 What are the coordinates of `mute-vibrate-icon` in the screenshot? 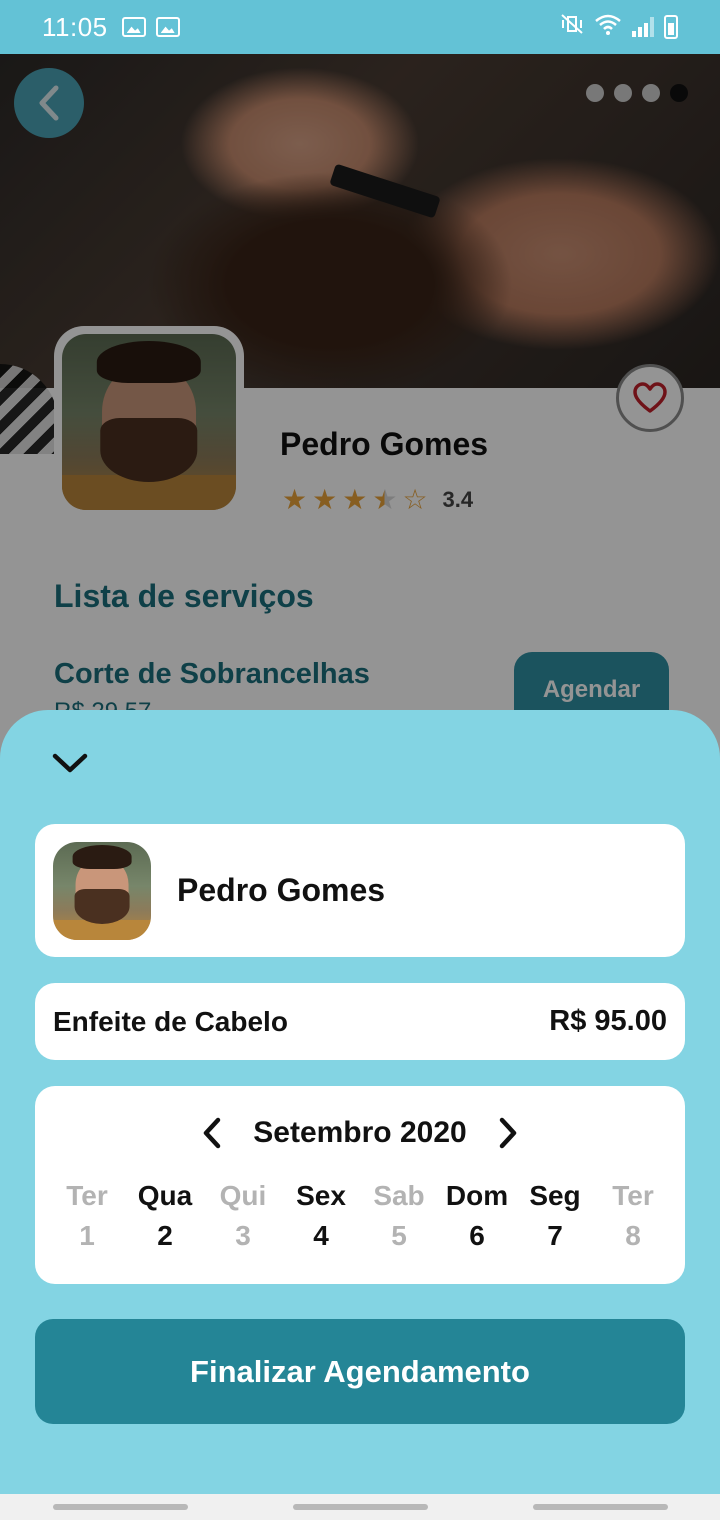 It's located at (572, 27).